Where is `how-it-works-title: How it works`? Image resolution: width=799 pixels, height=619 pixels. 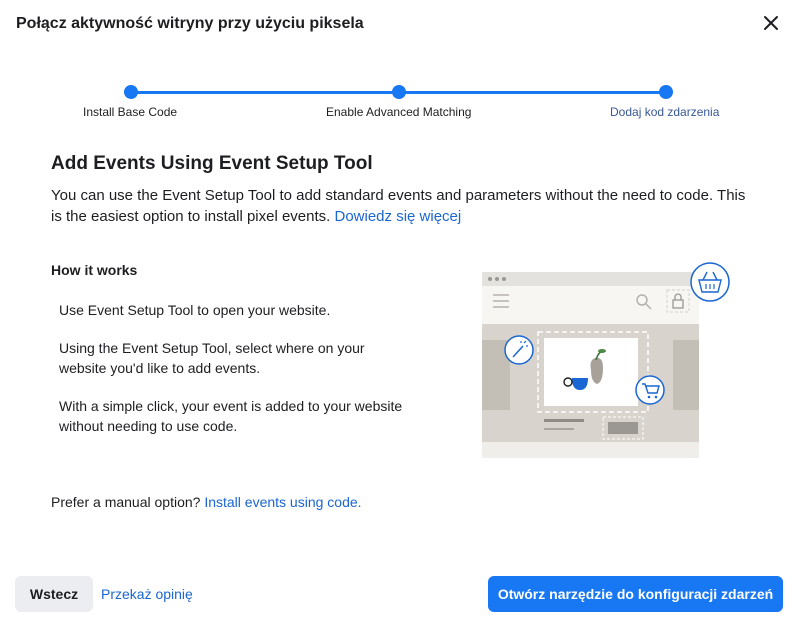
how-it-works-title: How it works is located at coordinates (94, 270).